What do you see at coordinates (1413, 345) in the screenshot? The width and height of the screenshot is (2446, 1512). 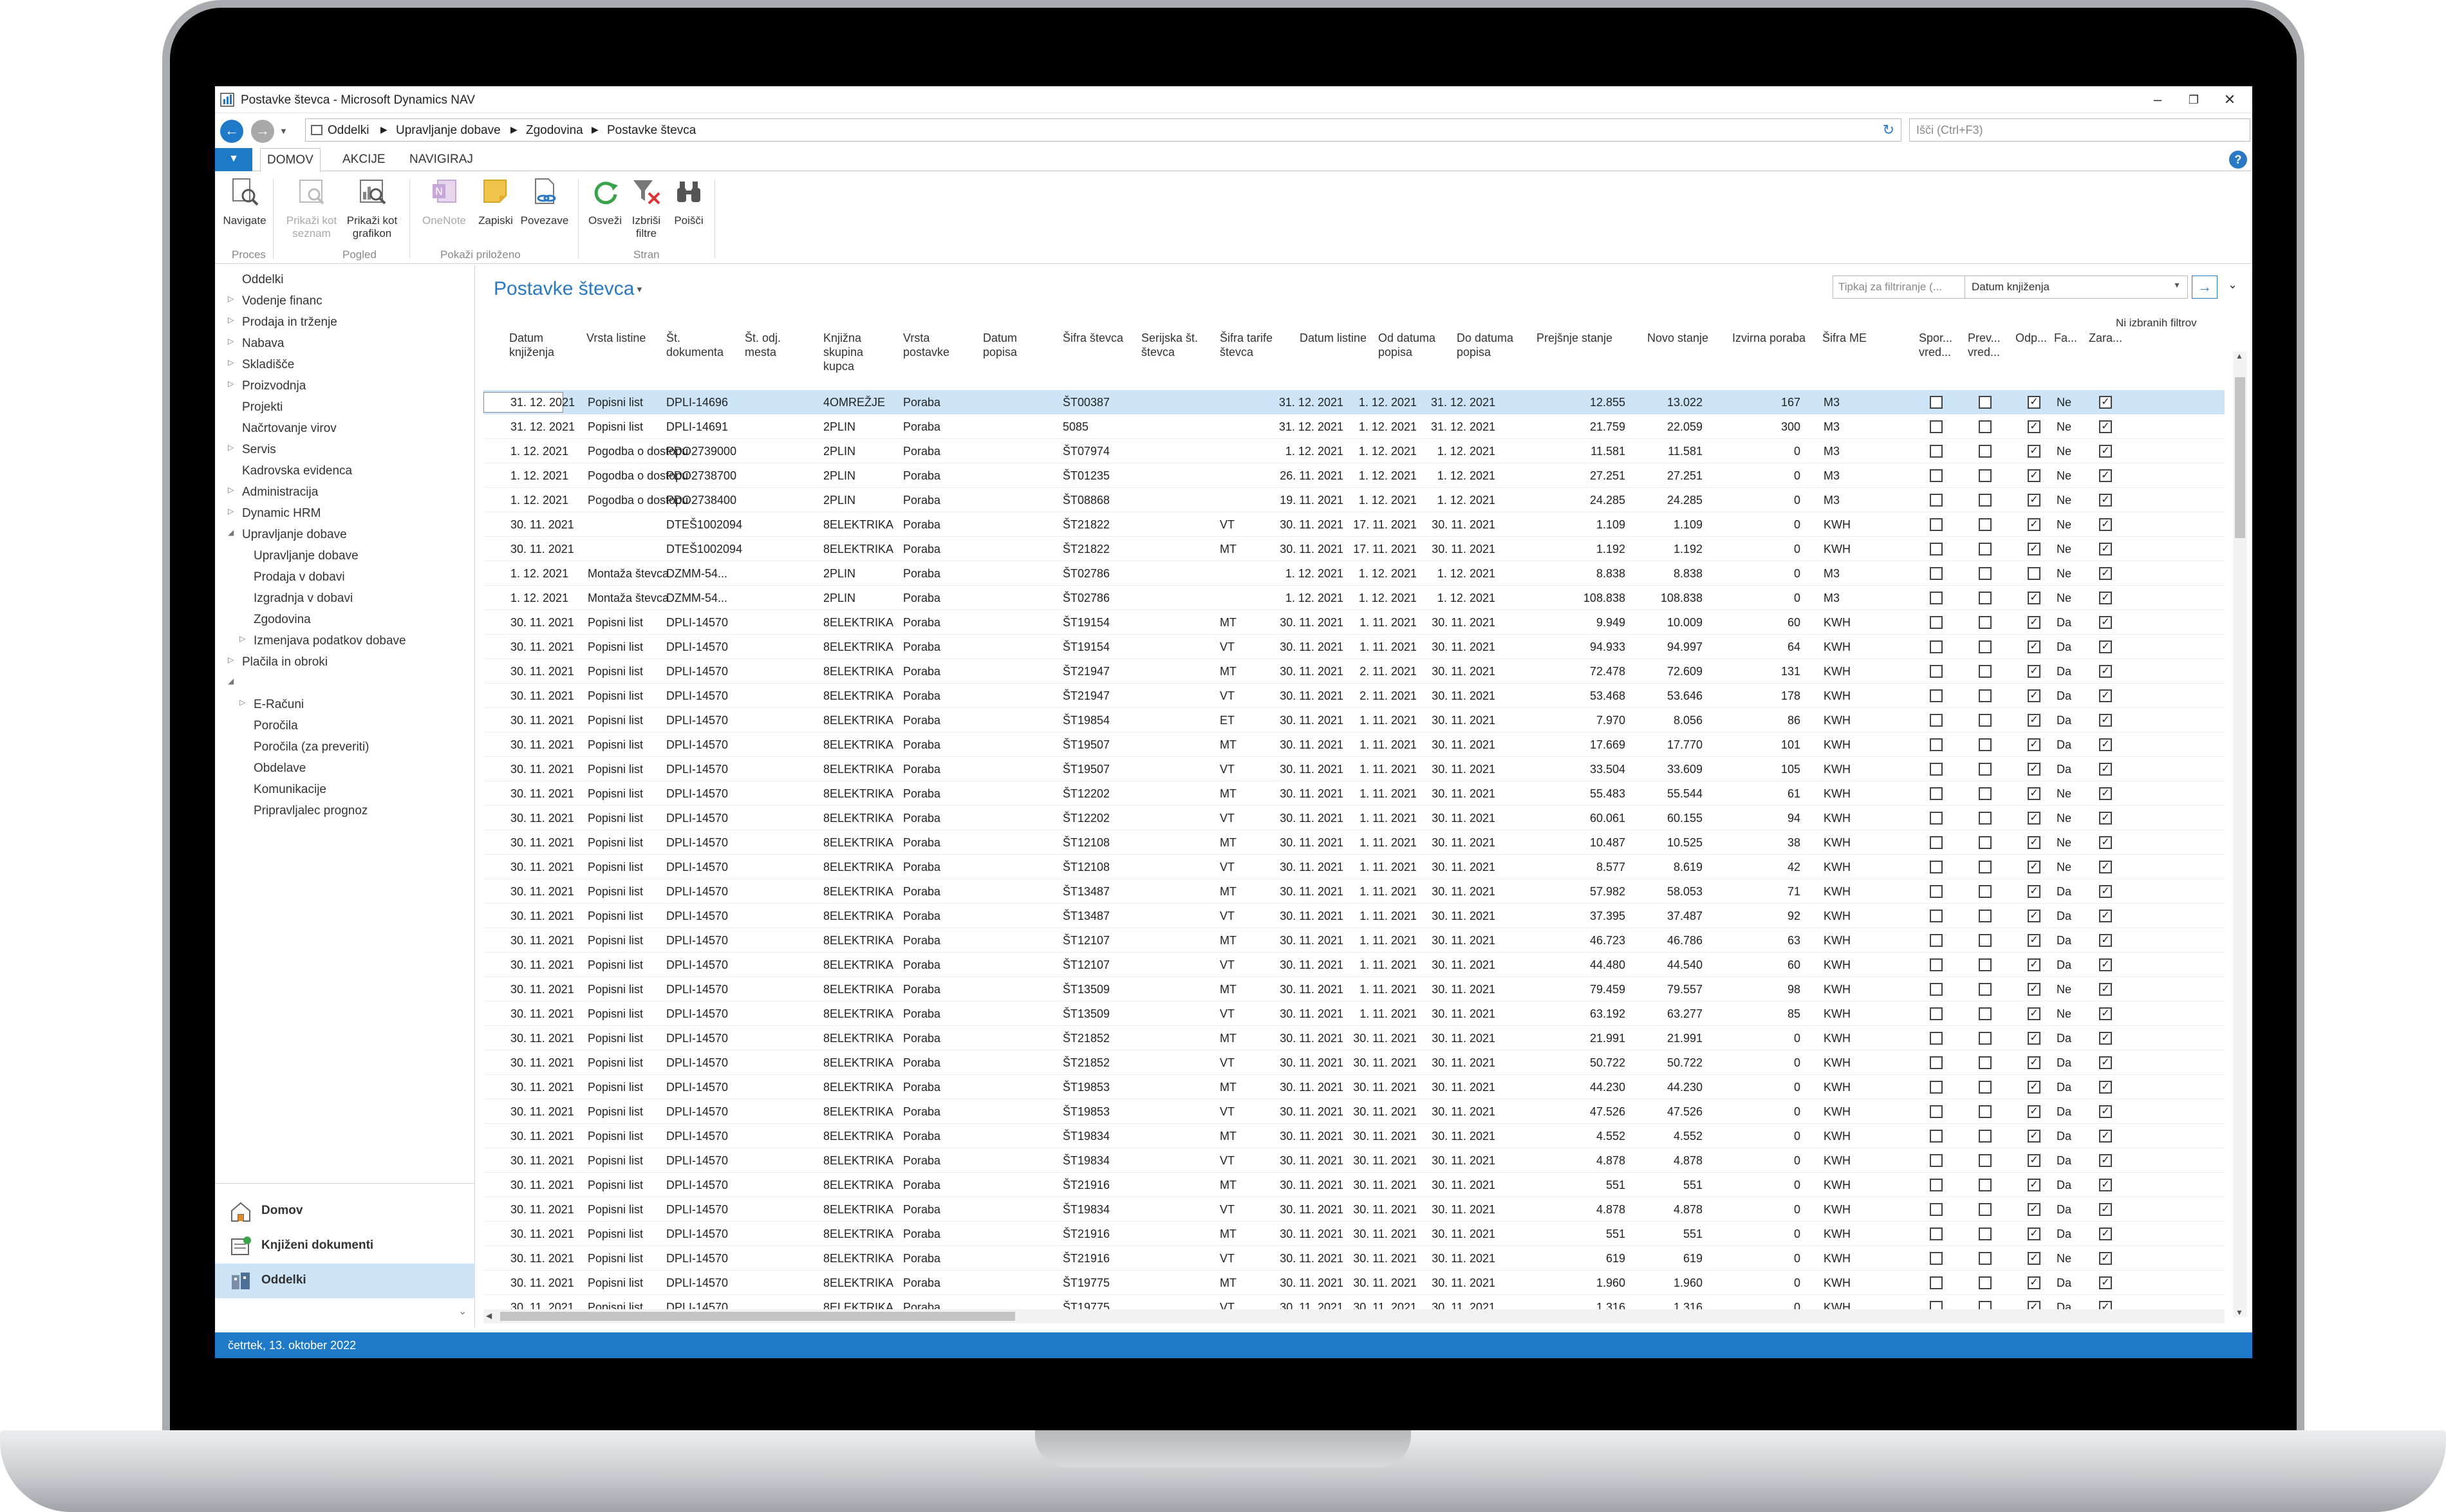 I see `column-header: Od datuma popisa` at bounding box center [1413, 345].